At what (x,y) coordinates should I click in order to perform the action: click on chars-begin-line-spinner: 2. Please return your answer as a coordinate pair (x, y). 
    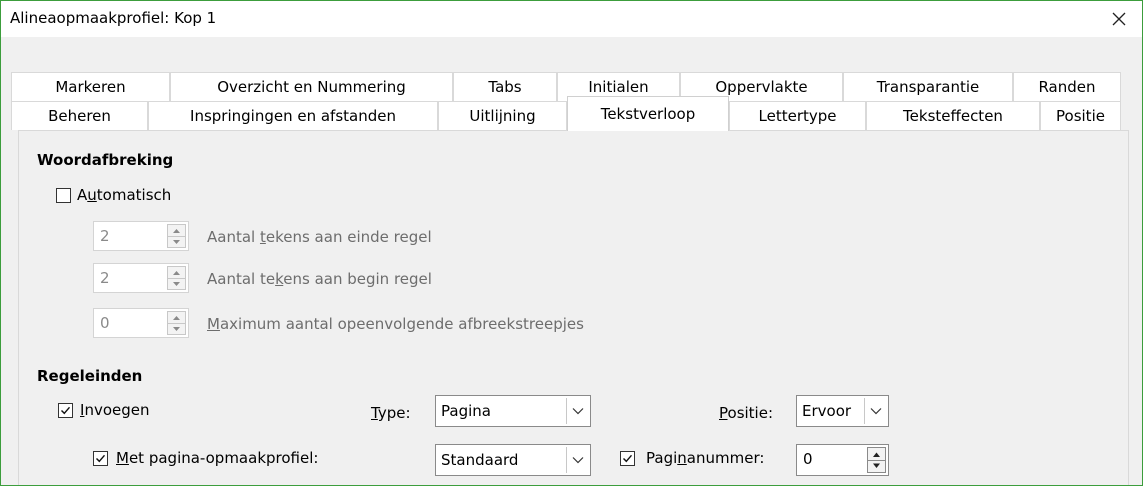
    Looking at the image, I should click on (141, 278).